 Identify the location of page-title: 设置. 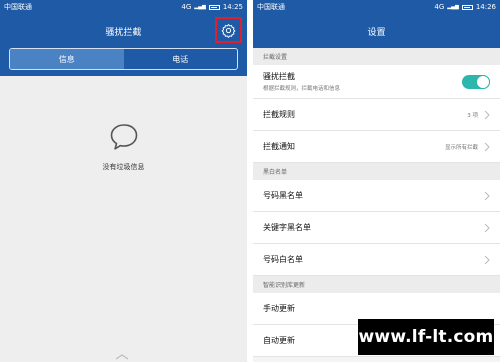
(376, 32).